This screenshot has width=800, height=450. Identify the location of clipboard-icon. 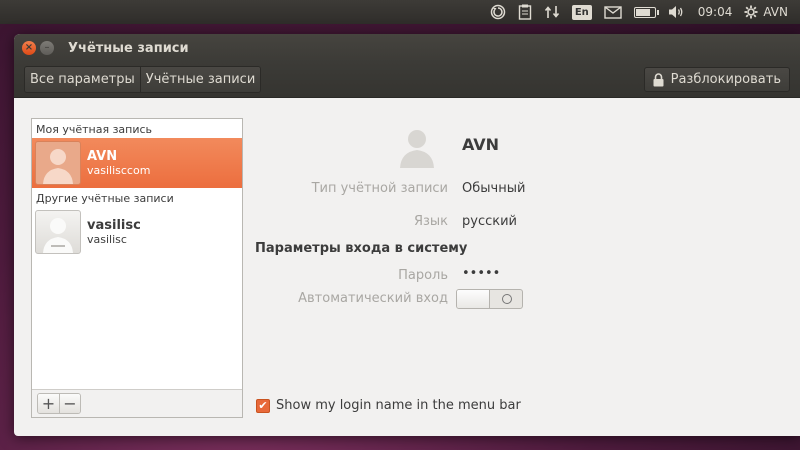
(525, 12).